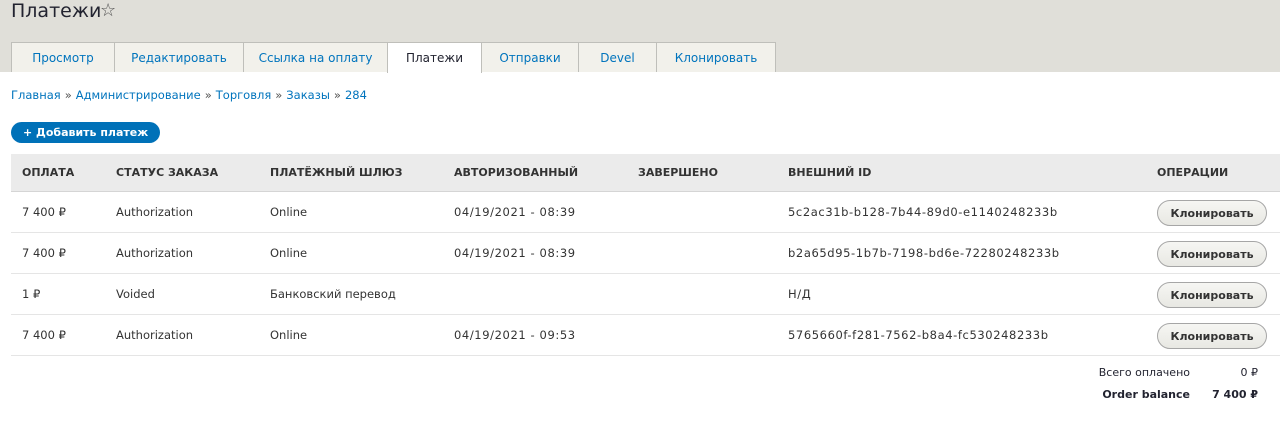 The height and width of the screenshot is (429, 1280). I want to click on tab-clone: Клонировать, so click(716, 57).